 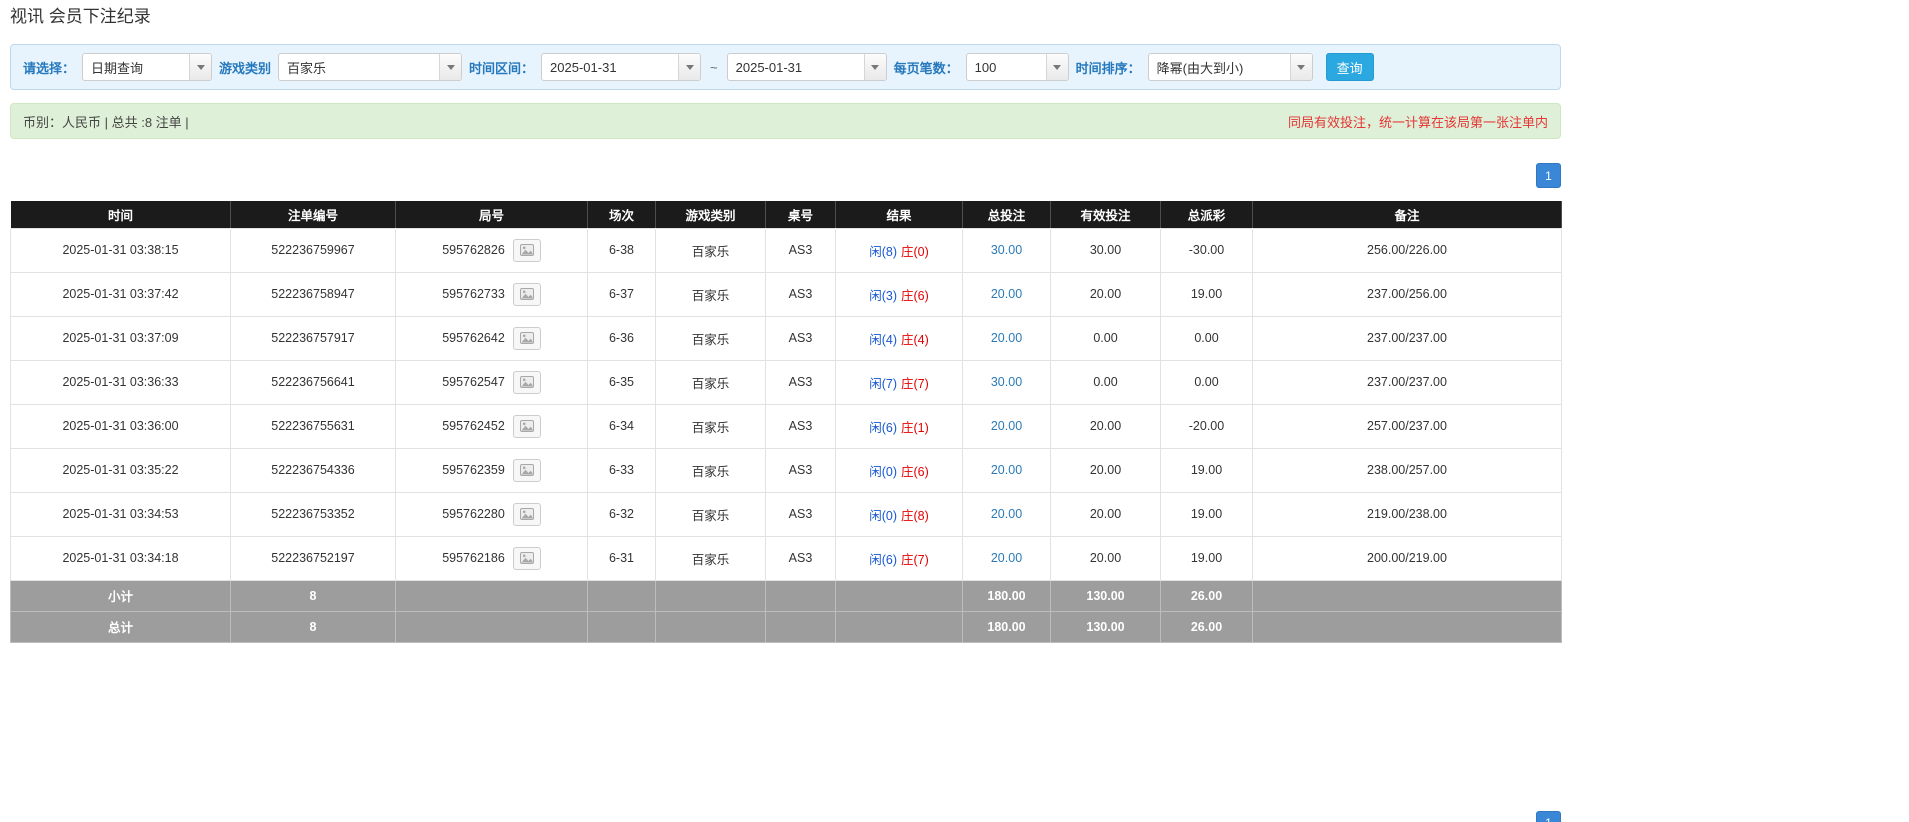 I want to click on round-number-wrap: 595762826, so click(x=491, y=250).